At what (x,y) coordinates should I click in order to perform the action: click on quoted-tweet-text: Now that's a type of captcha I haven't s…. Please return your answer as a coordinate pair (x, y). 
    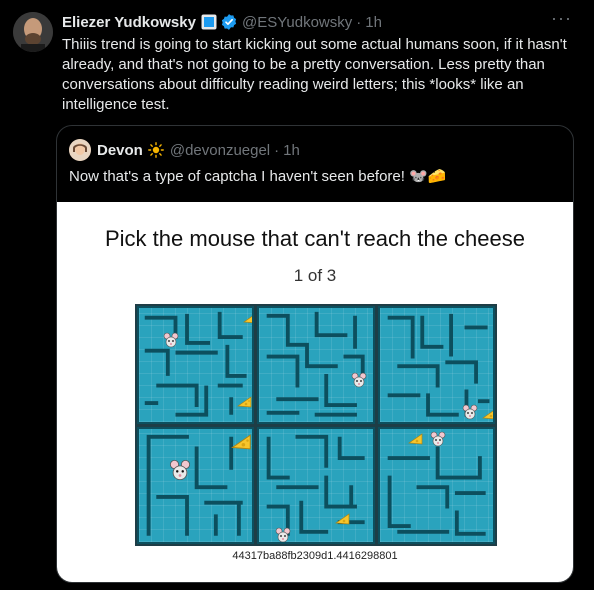
    Looking at the image, I should click on (258, 176).